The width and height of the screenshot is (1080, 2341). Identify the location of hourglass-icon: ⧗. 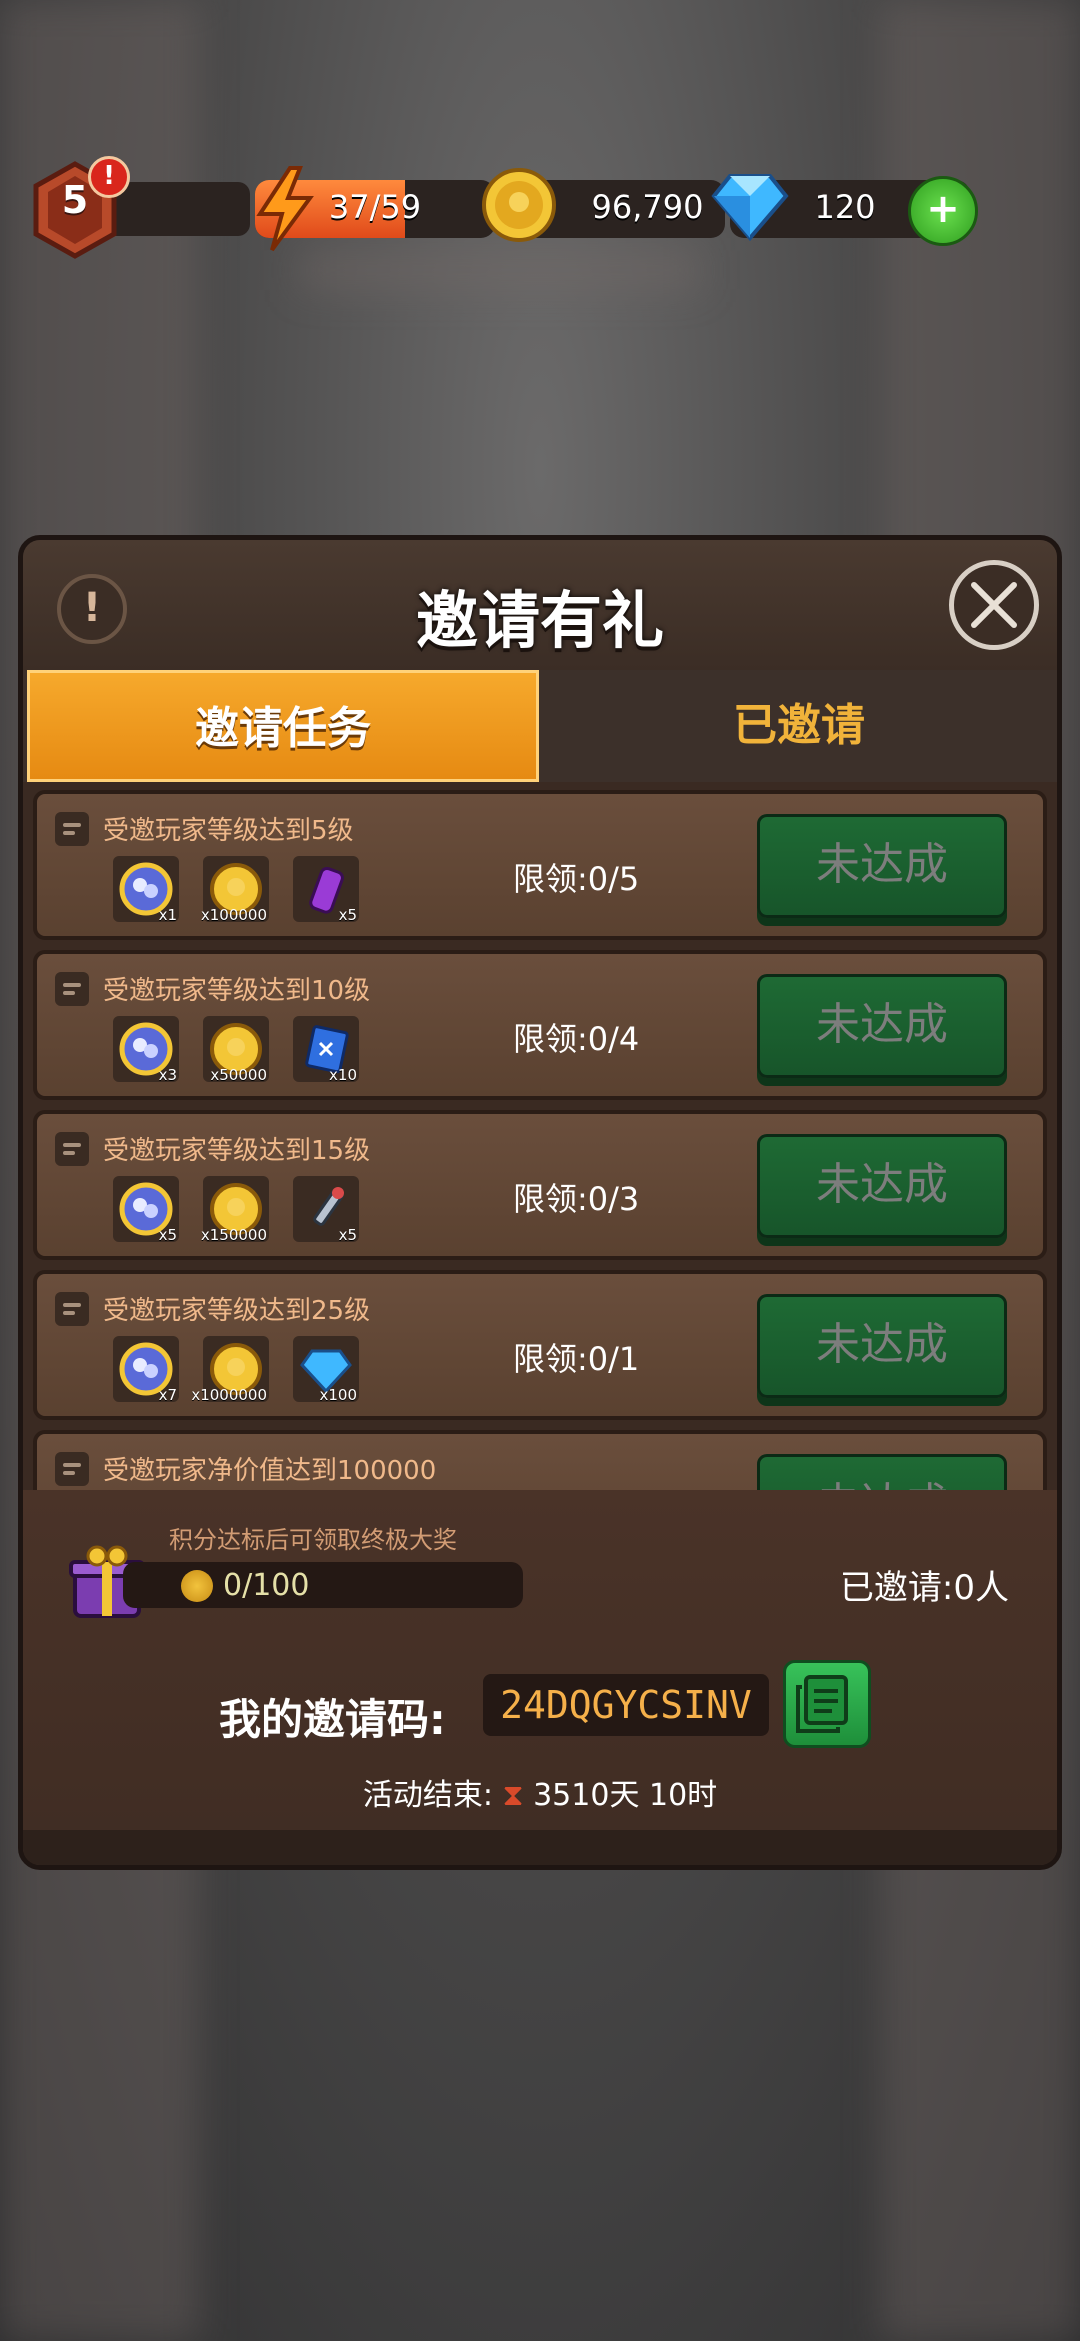
(513, 1795).